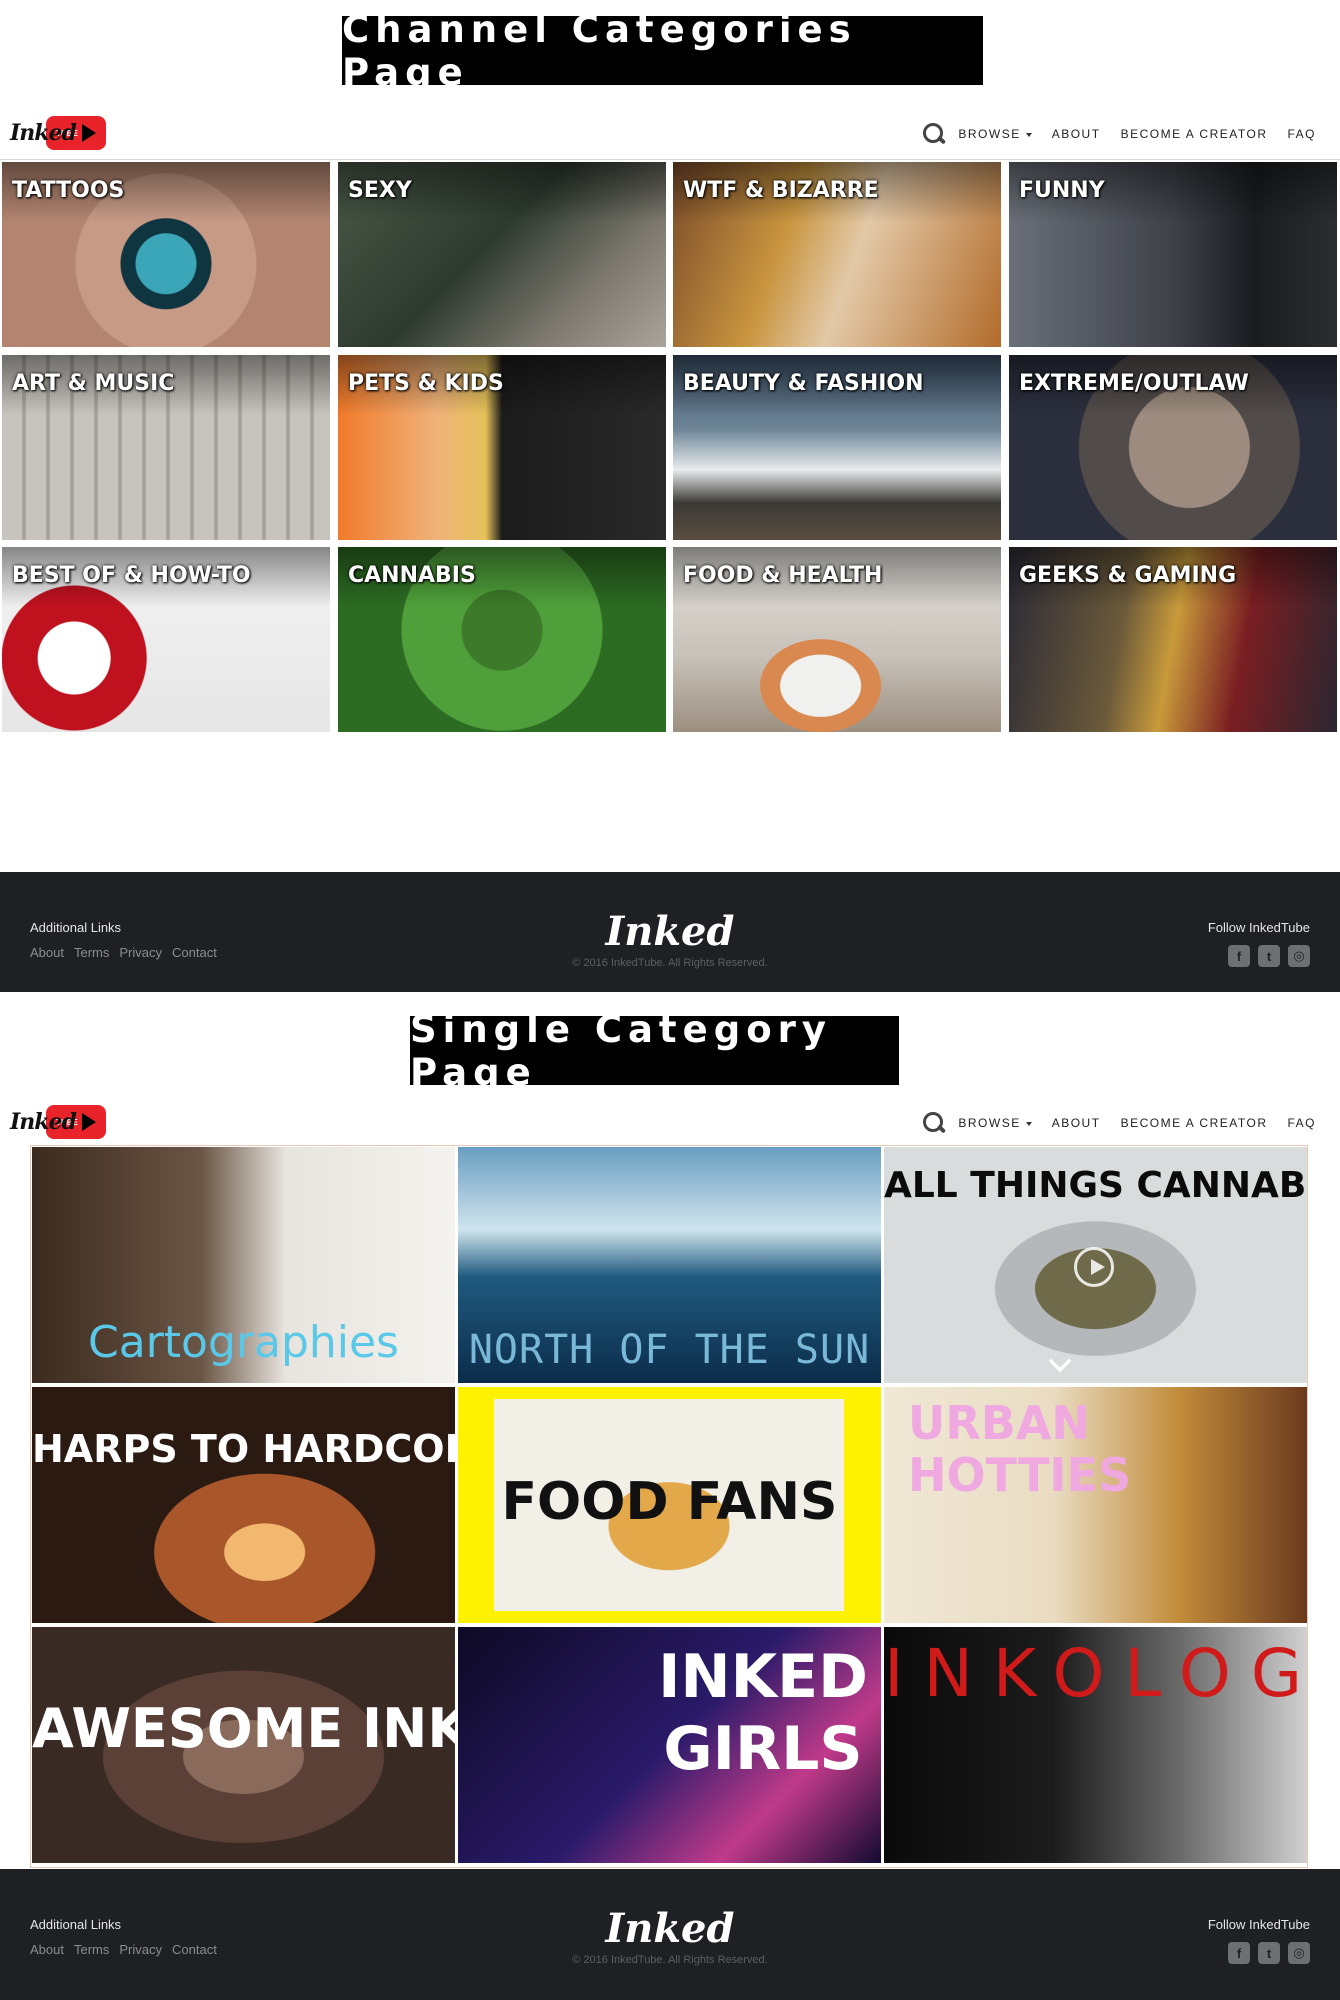  What do you see at coordinates (243, 1449) in the screenshot?
I see `channel-title: HARPS TO HARDCORE` at bounding box center [243, 1449].